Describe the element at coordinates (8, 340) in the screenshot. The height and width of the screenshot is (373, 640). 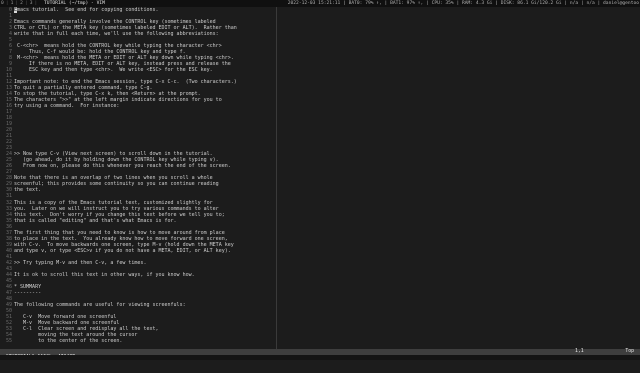
I see `line-number: 55` at that location.